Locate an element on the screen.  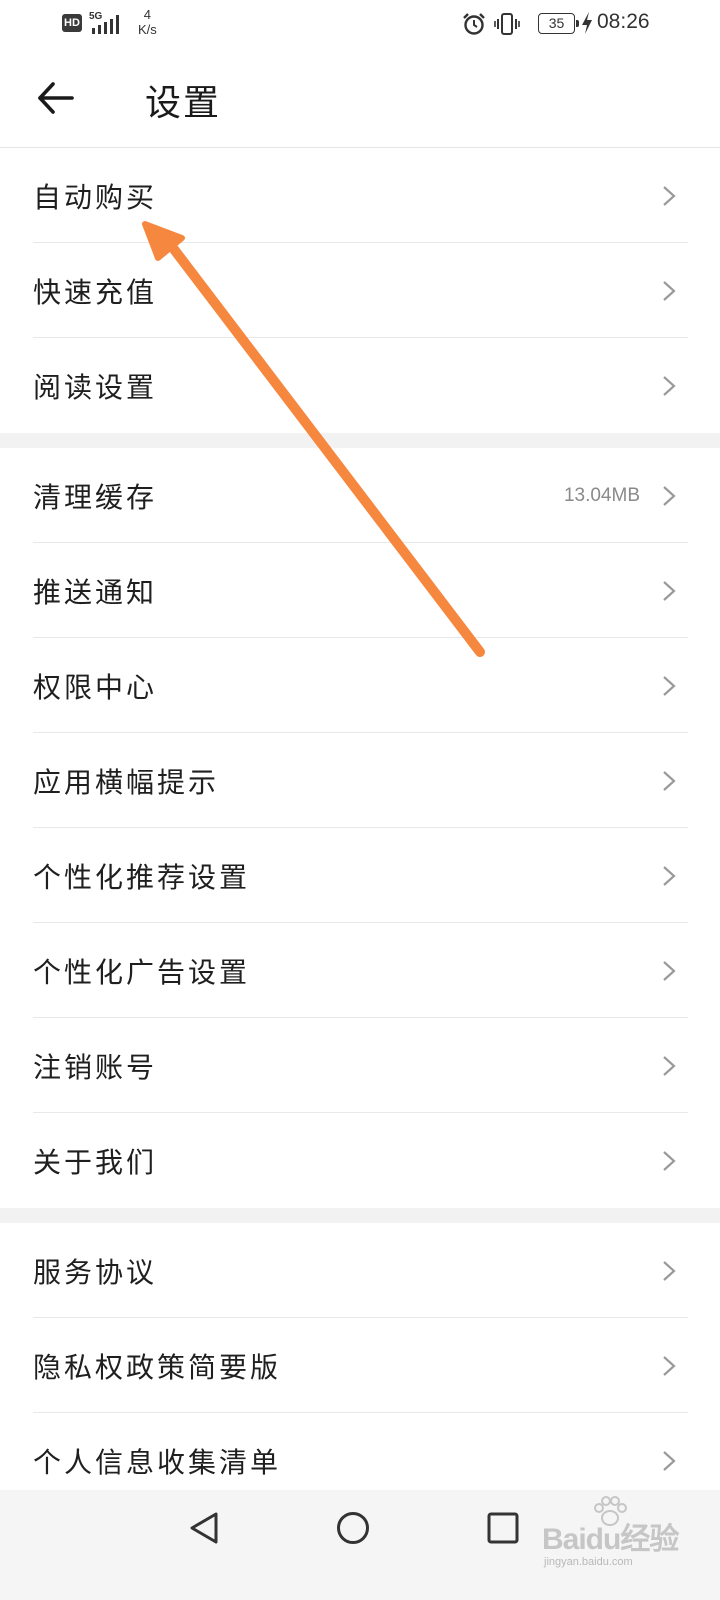
setting-row-about-us: 关于我们 is located at coordinates (360, 1160).